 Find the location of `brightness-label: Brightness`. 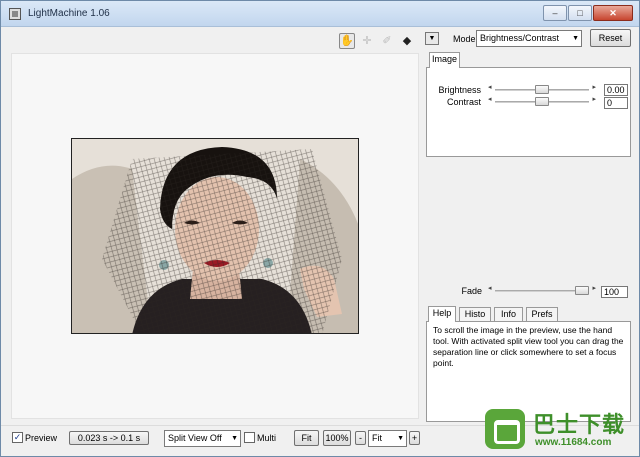

brightness-label: Brightness is located at coordinates (459, 90).